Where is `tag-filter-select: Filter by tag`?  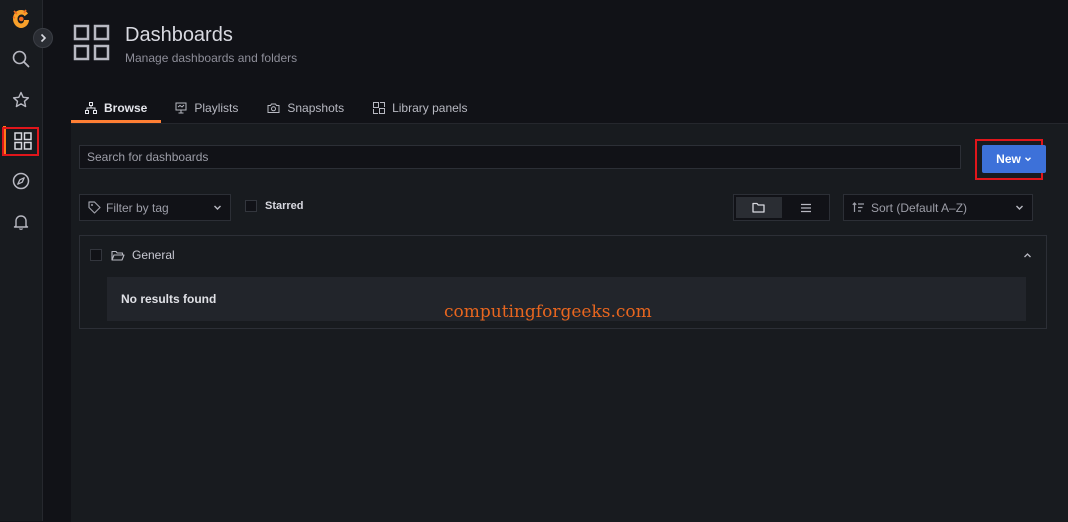 tag-filter-select: Filter by tag is located at coordinates (155, 207).